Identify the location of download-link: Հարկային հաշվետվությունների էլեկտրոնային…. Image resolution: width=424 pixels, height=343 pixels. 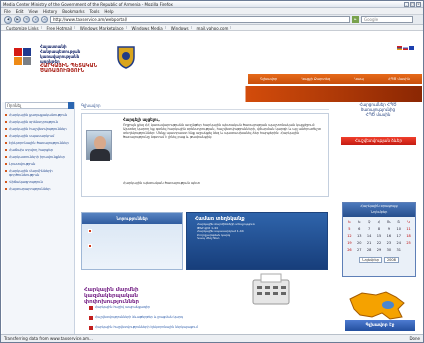
(164, 327).